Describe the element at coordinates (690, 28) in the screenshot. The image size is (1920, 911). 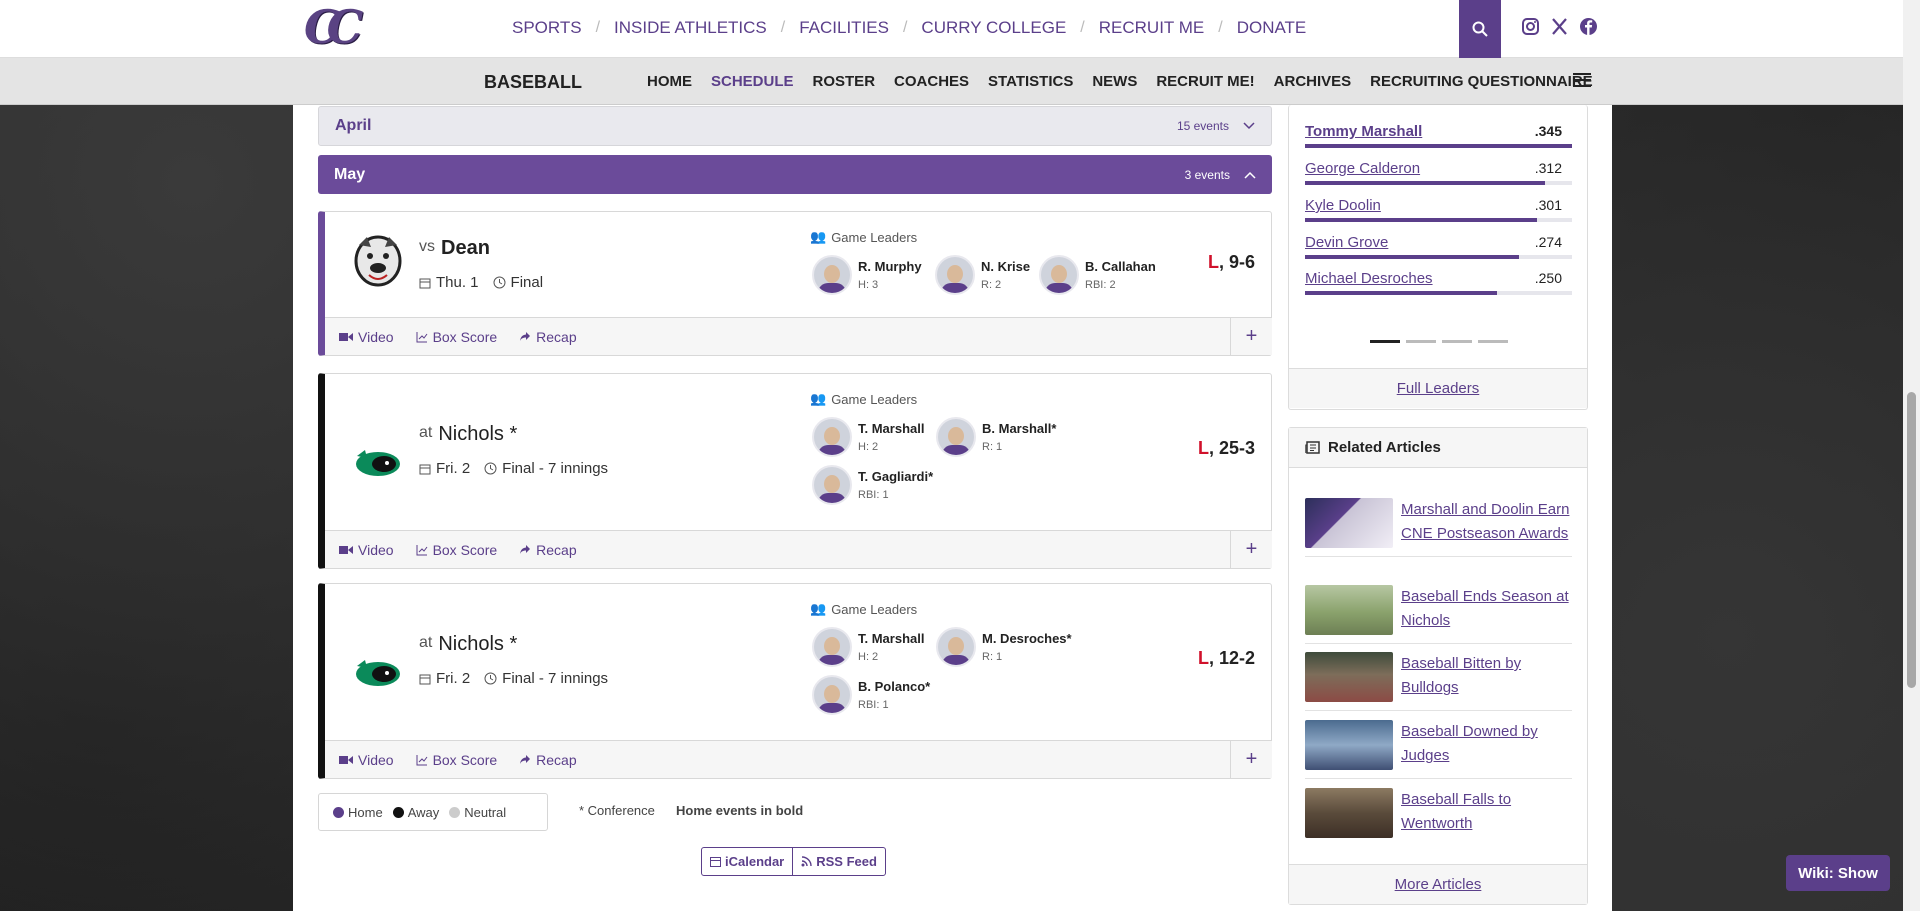
I see `nav-inside-athletics: INSIDE ATHLETICS` at that location.